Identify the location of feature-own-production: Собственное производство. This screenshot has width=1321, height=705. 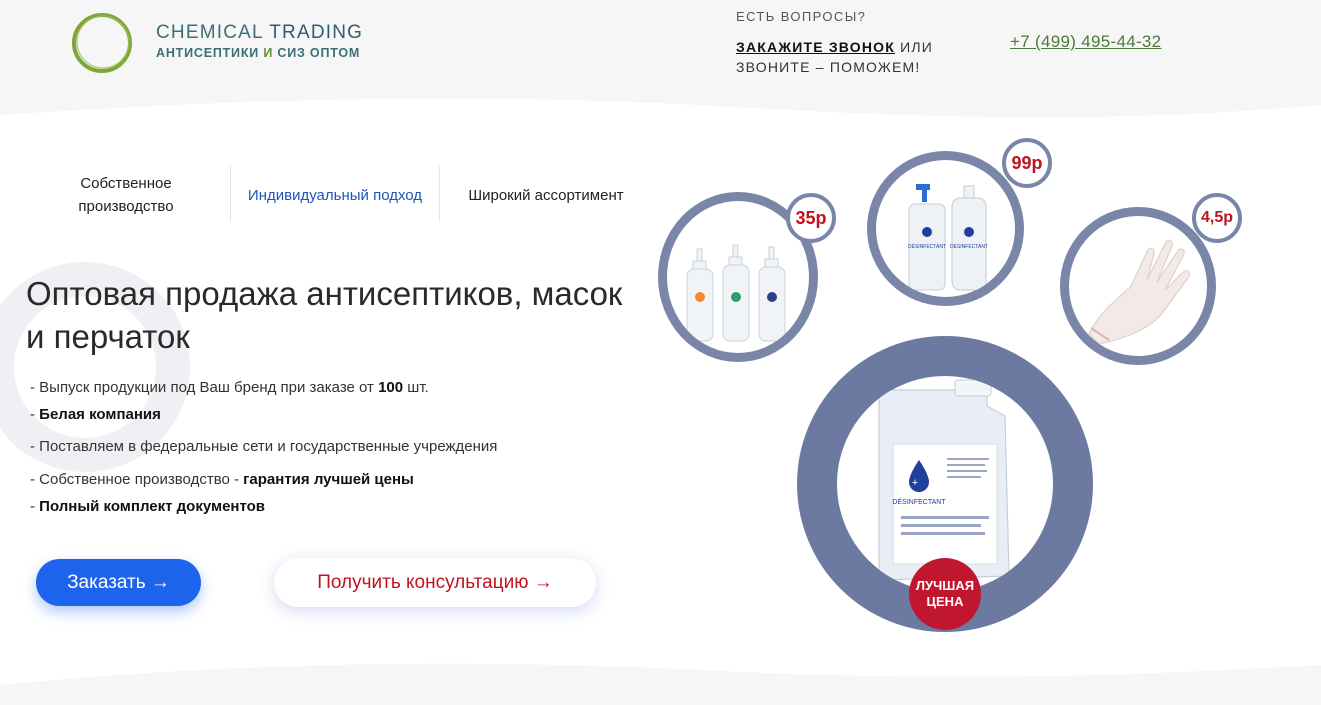
(126, 195).